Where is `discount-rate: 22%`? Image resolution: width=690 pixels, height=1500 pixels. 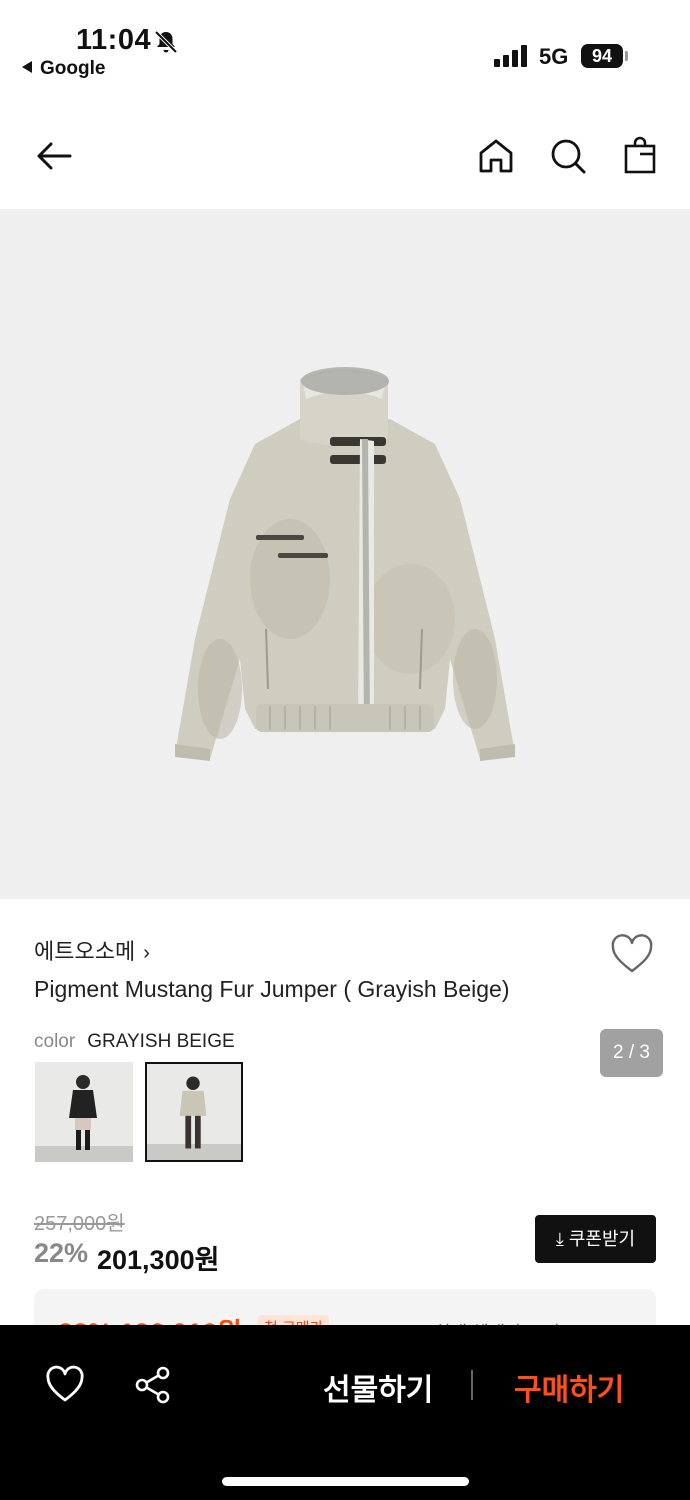 discount-rate: 22% is located at coordinates (61, 1253).